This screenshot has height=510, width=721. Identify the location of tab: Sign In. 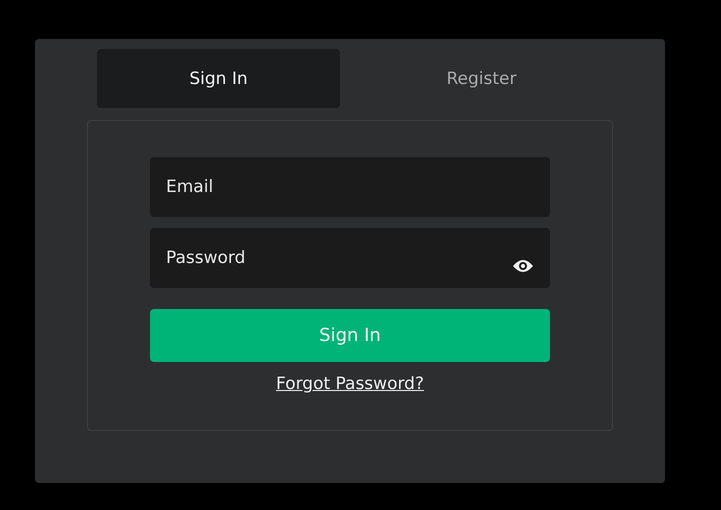
(218, 78).